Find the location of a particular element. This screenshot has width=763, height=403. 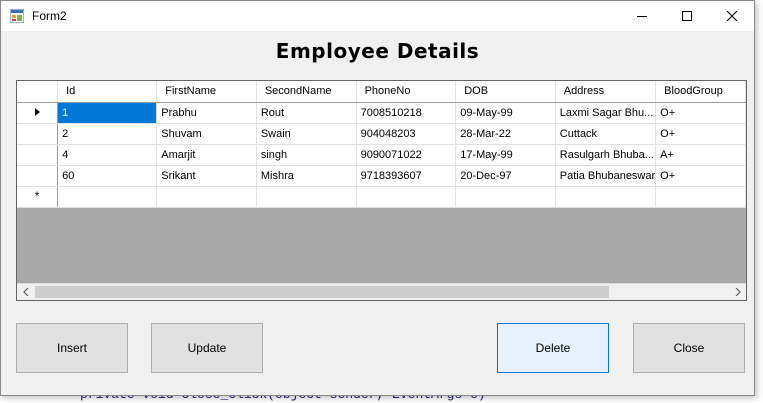

row-header: * is located at coordinates (38, 197).